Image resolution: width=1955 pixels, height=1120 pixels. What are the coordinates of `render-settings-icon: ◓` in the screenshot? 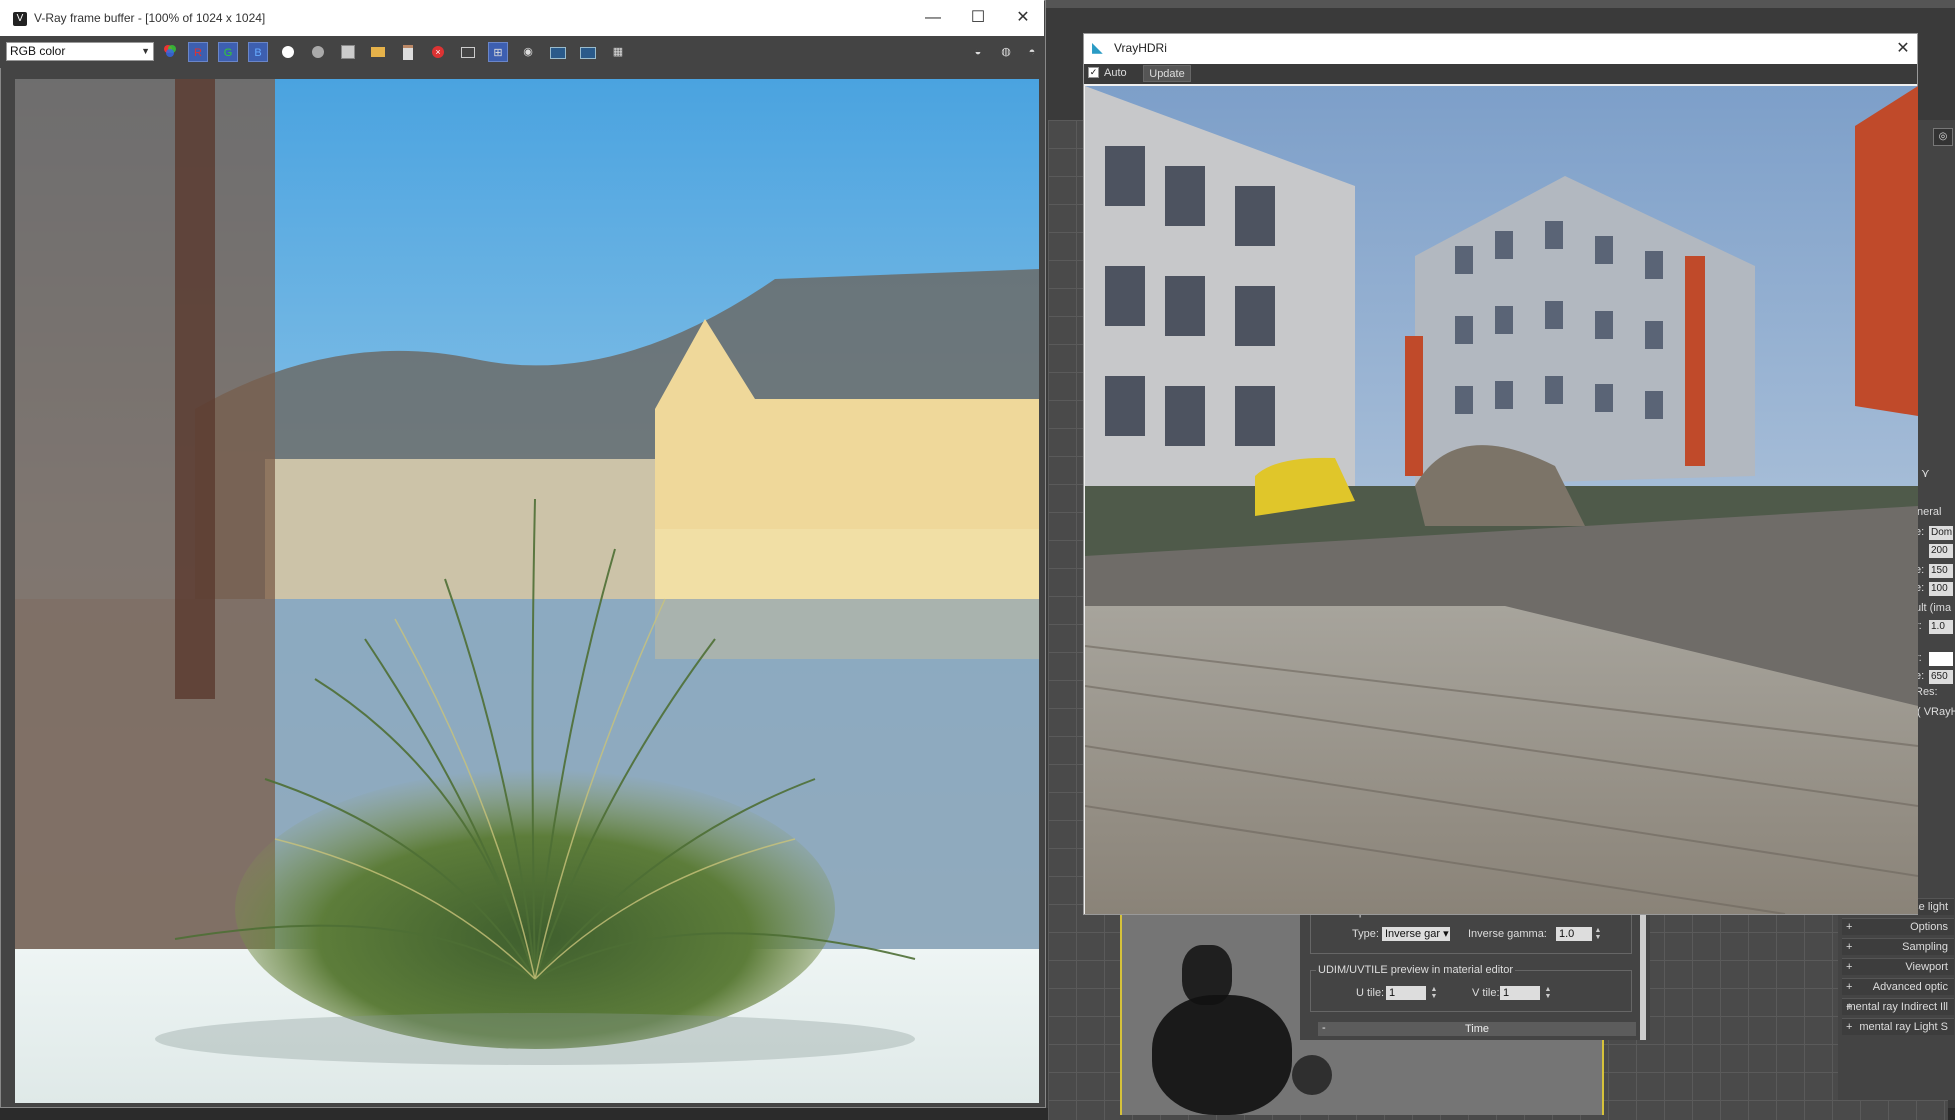 It's located at (1032, 52).